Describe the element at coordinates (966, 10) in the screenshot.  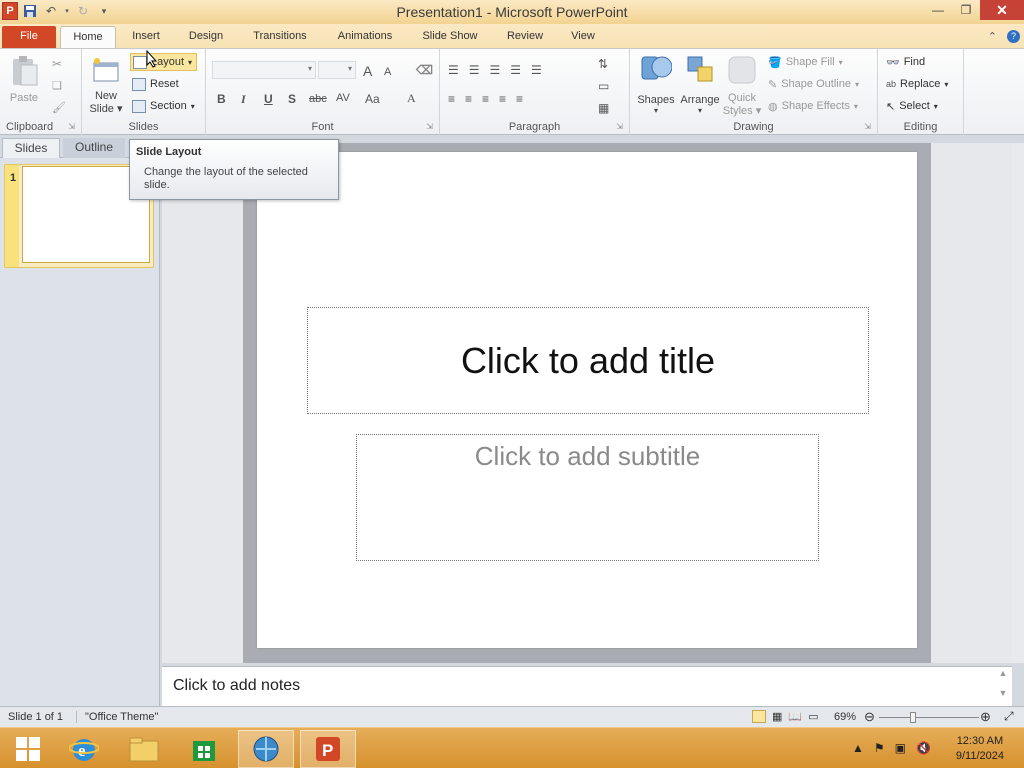
I see `restore-icon: ❐` at that location.